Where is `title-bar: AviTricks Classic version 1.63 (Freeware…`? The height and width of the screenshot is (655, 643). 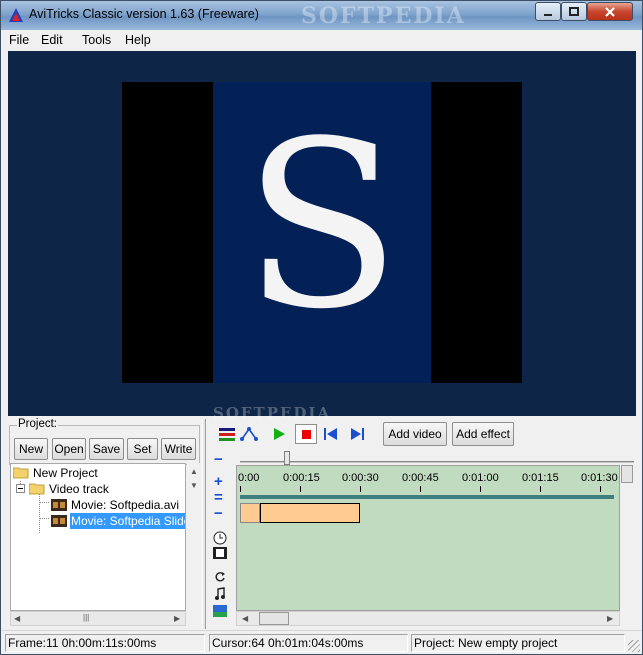
title-bar: AviTricks Classic version 1.63 (Freeware… is located at coordinates (321, 15).